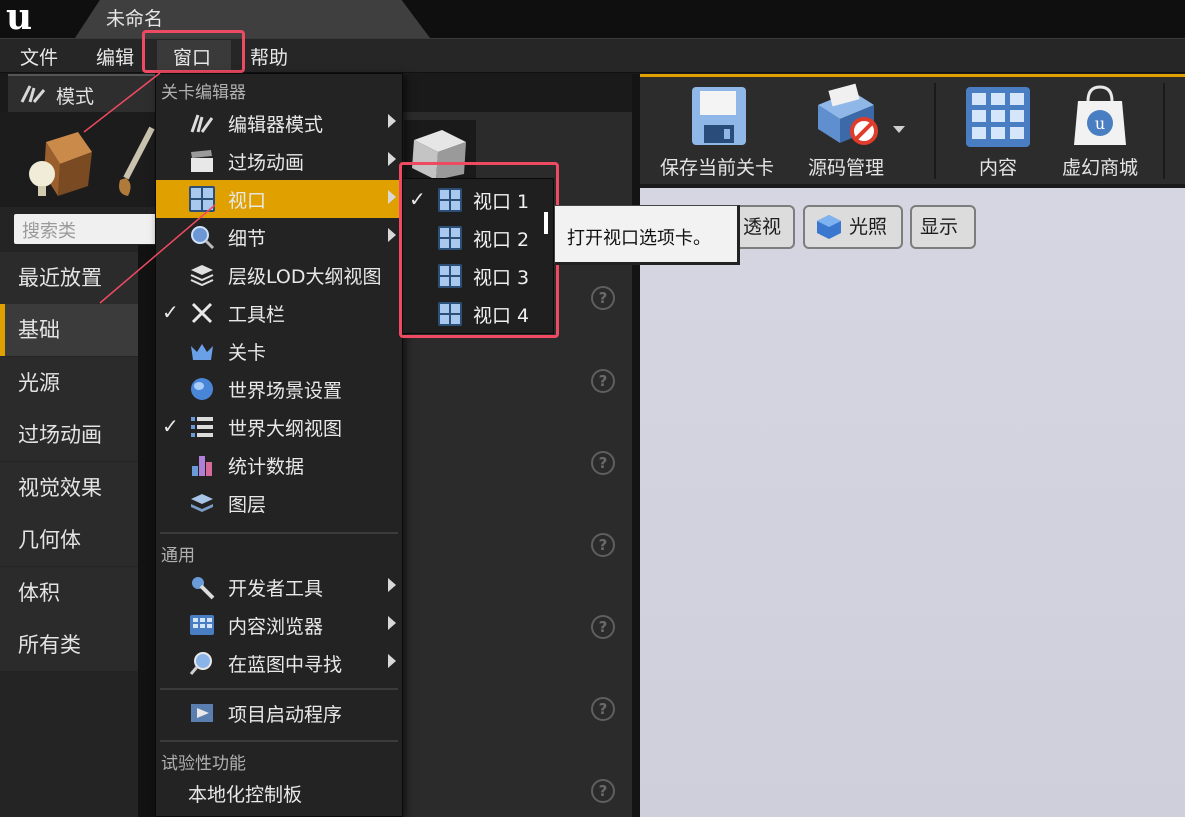  I want to click on menu-window-annotation-box, so click(193, 51).